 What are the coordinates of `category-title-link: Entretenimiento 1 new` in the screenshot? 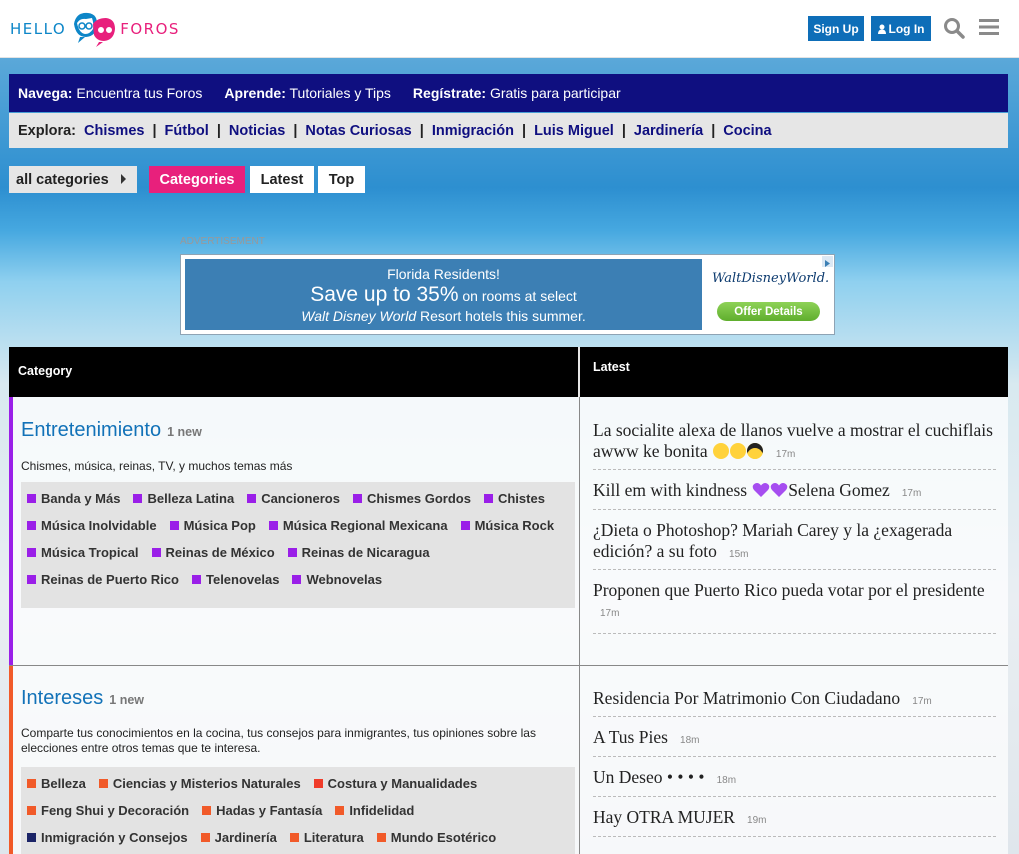 It's located at (111, 430).